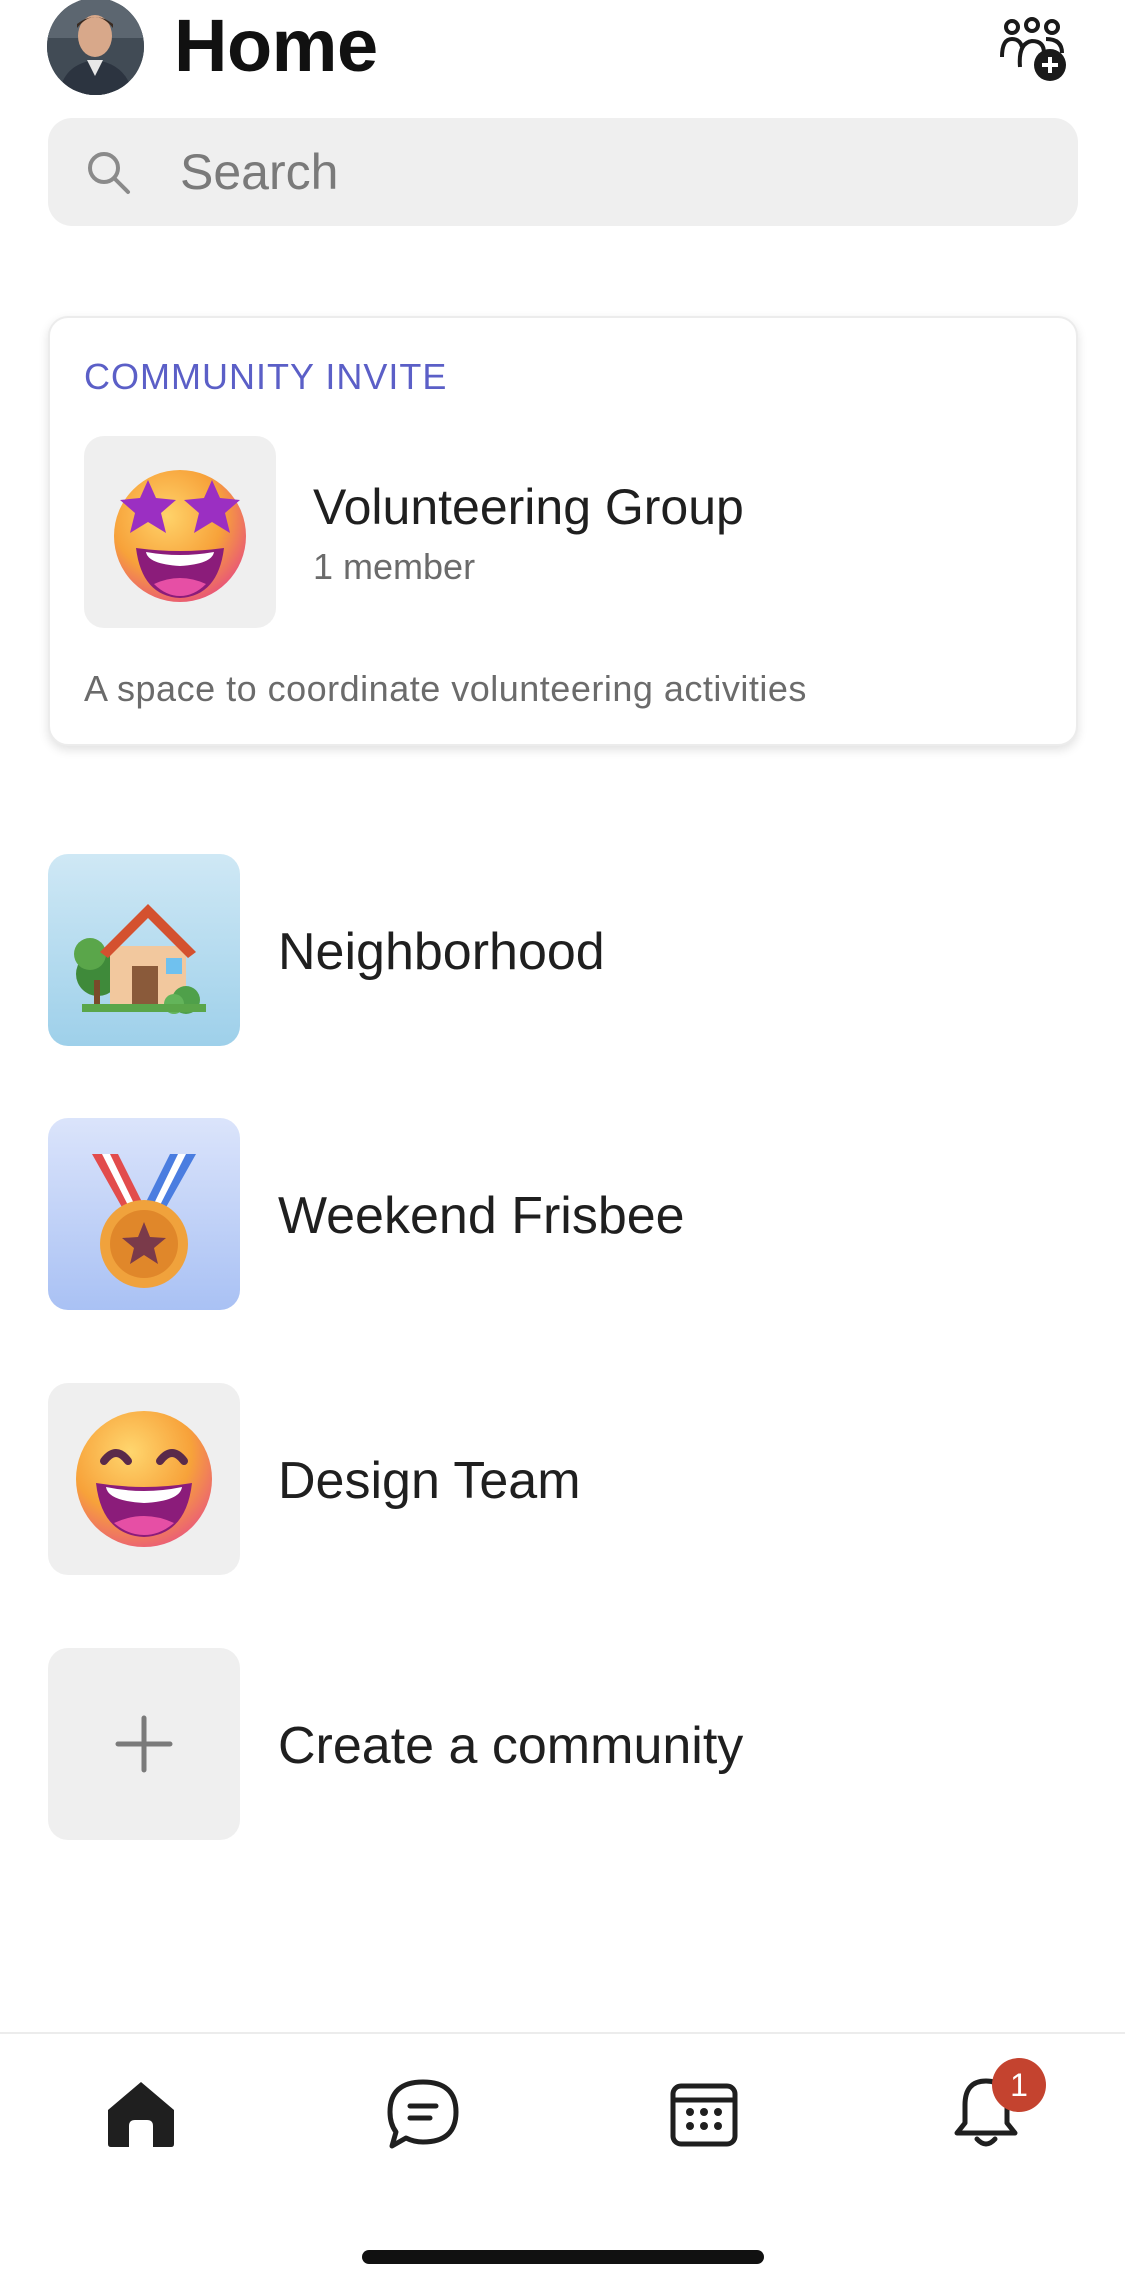  I want to click on community-item-neighborhood: Neighborhood, so click(563, 950).